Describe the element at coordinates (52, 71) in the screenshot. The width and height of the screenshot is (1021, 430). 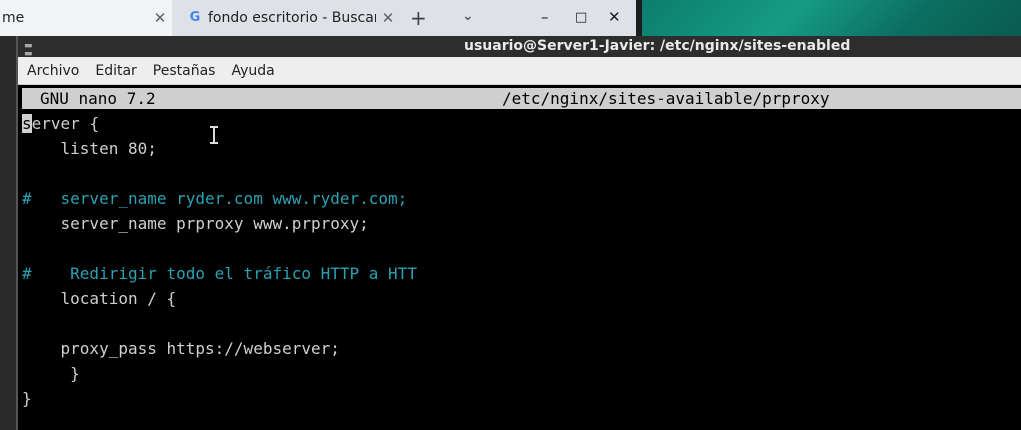
I see `menu-archivo: Archivo` at that location.